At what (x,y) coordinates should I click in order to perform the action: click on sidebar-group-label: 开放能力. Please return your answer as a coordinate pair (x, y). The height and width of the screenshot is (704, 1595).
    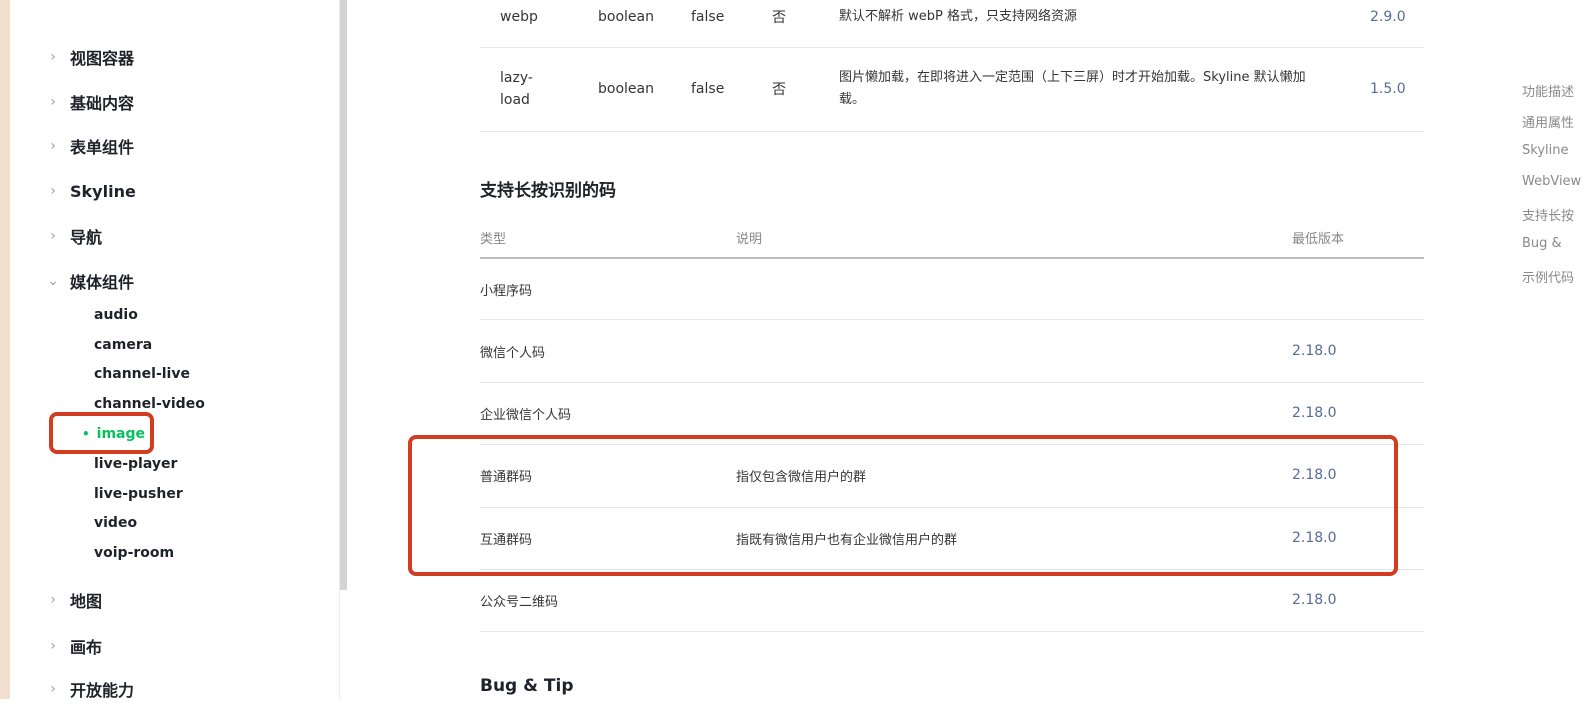
    Looking at the image, I should click on (102, 690).